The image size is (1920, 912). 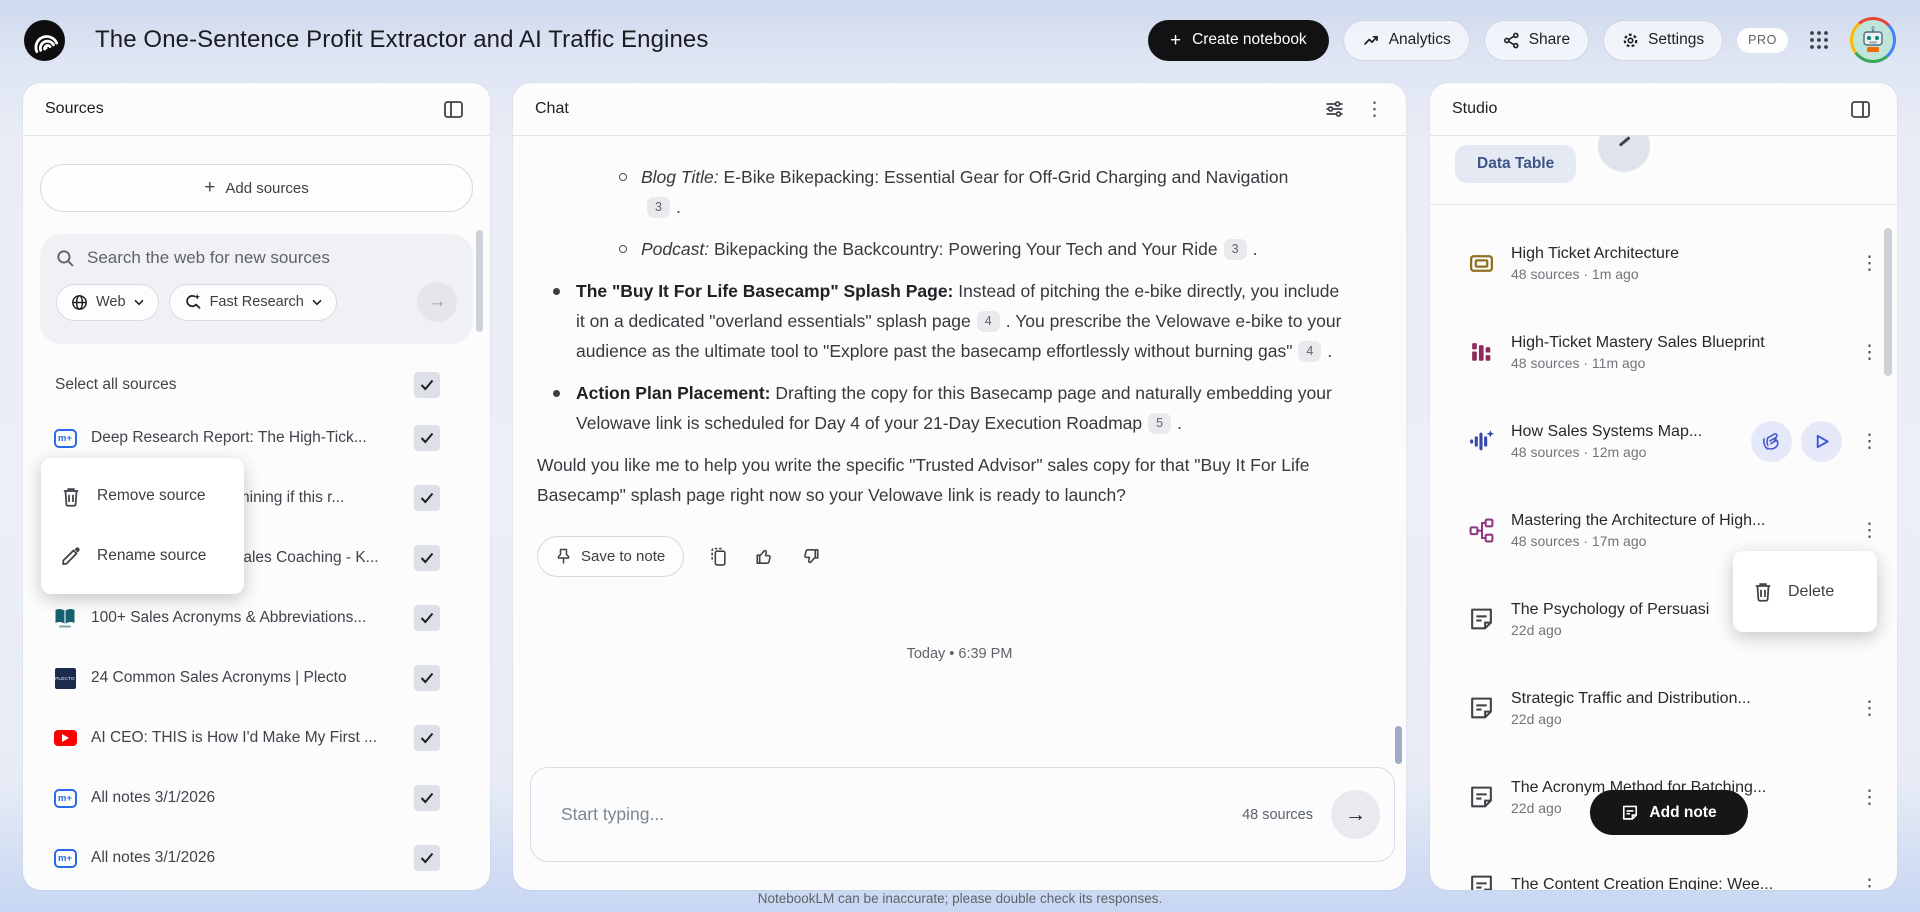 I want to click on research-mode-dropdown: Fast Research, so click(x=252, y=302).